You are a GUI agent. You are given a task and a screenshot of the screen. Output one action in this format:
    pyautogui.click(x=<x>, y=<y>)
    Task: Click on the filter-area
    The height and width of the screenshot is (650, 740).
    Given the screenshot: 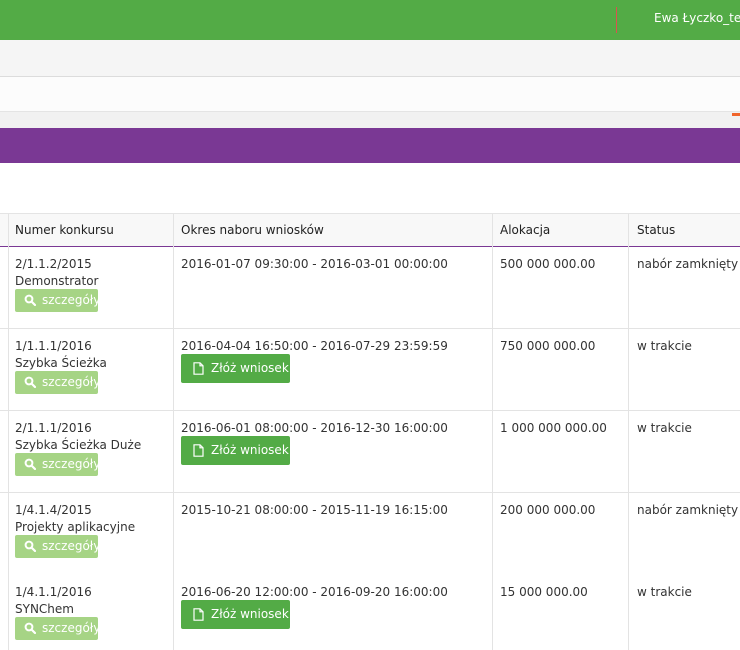 What is the action you would take?
    pyautogui.click(x=370, y=188)
    